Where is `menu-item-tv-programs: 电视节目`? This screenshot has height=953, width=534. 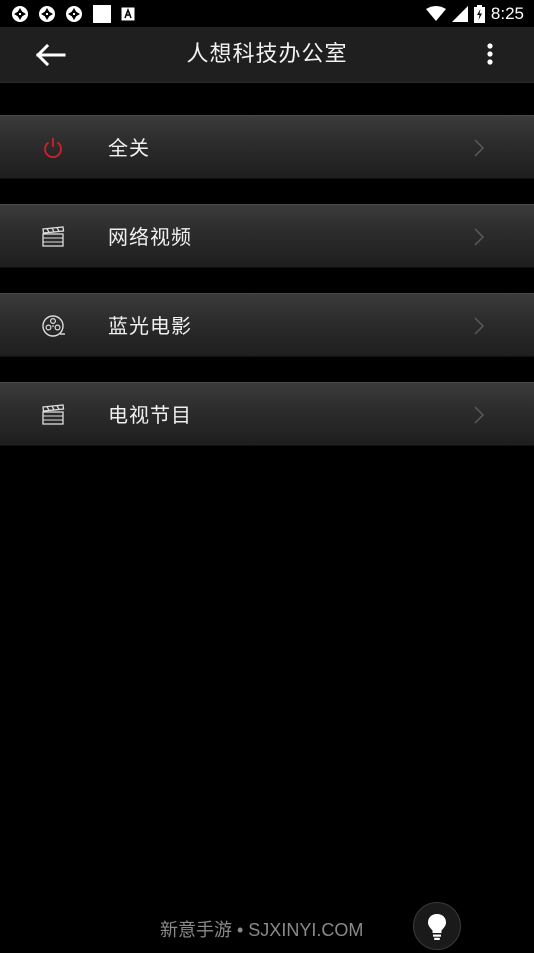 menu-item-tv-programs: 电视节目 is located at coordinates (267, 414).